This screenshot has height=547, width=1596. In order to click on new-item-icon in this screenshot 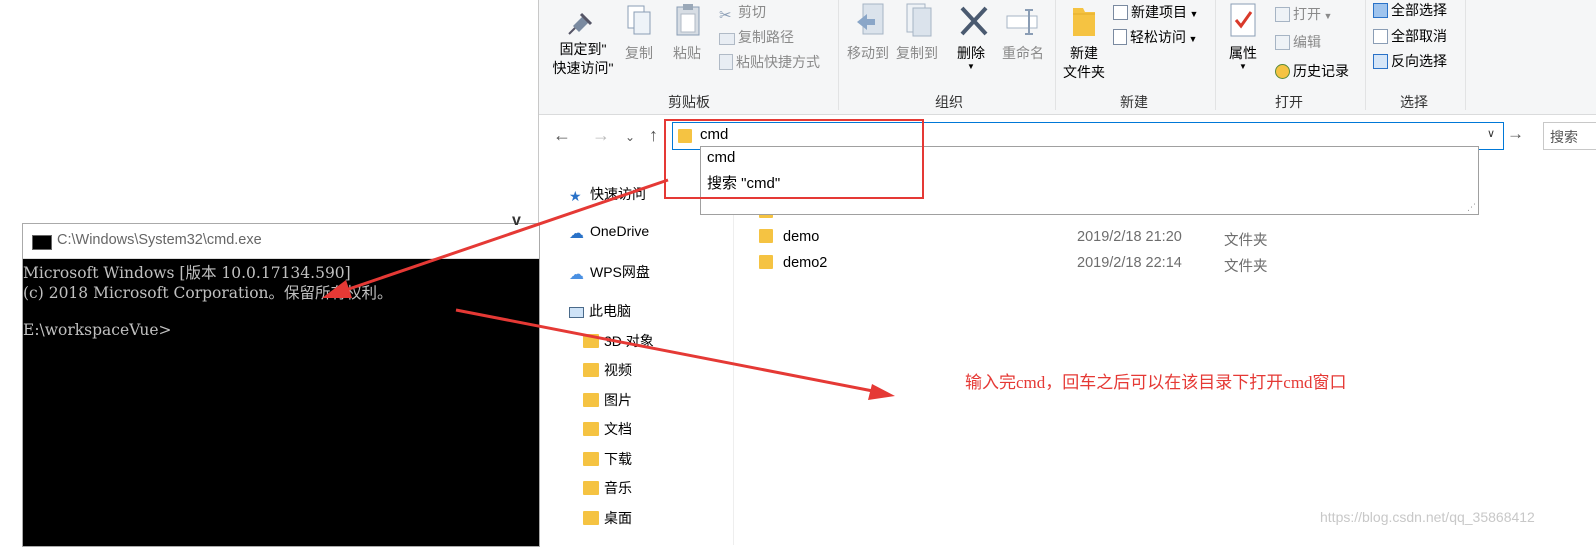, I will do `click(1120, 12)`.